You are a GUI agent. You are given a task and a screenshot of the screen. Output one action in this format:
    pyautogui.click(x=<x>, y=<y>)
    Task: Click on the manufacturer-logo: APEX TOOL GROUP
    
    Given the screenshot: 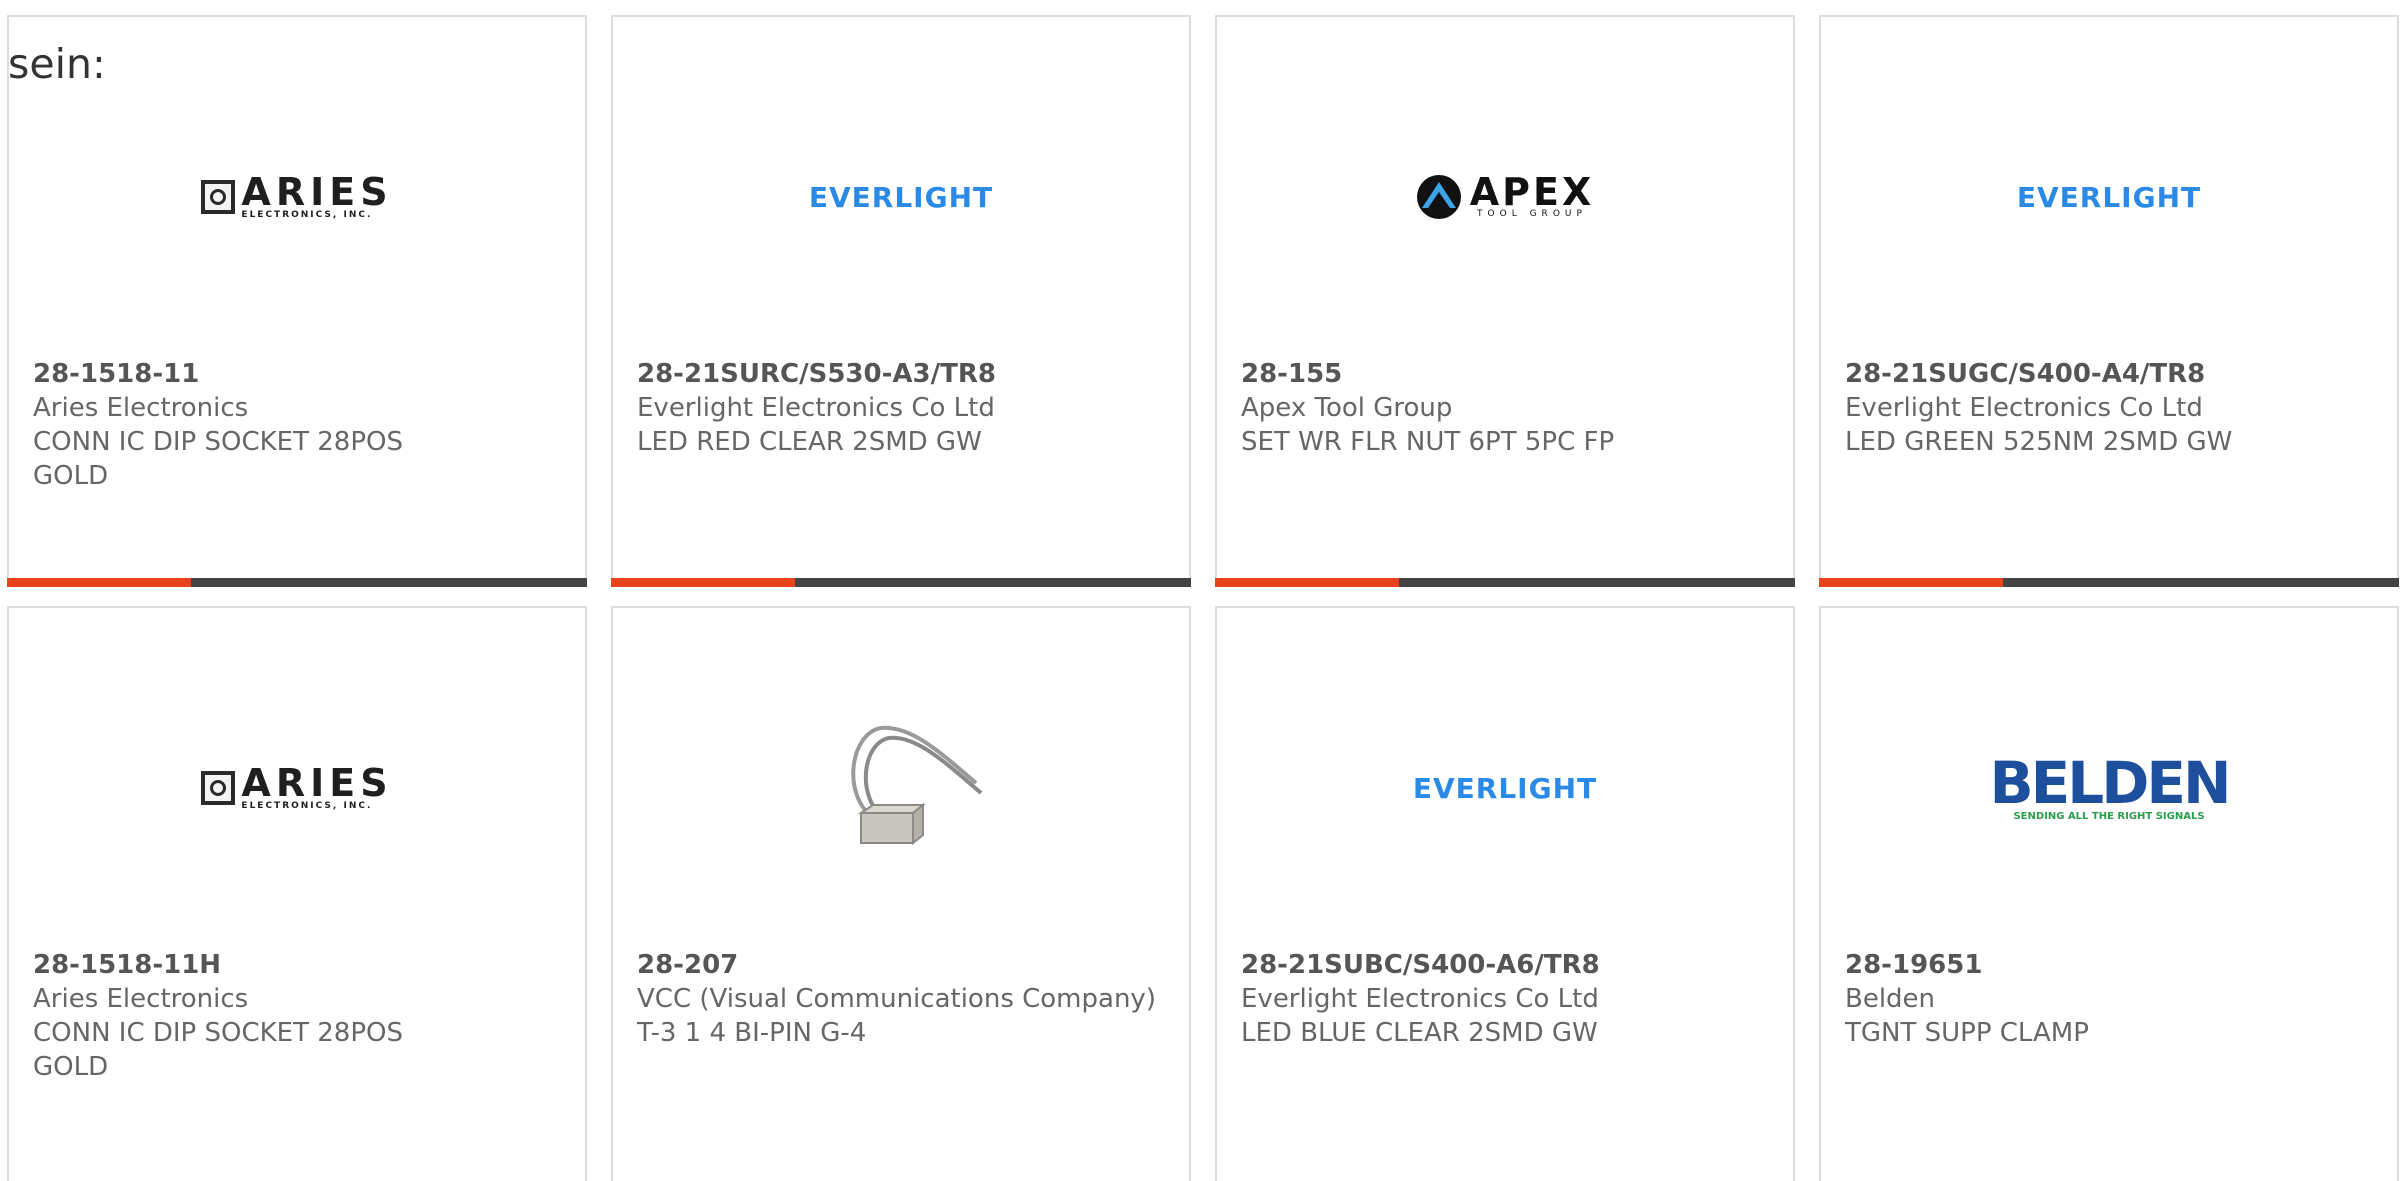 What is the action you would take?
    pyautogui.click(x=1505, y=197)
    